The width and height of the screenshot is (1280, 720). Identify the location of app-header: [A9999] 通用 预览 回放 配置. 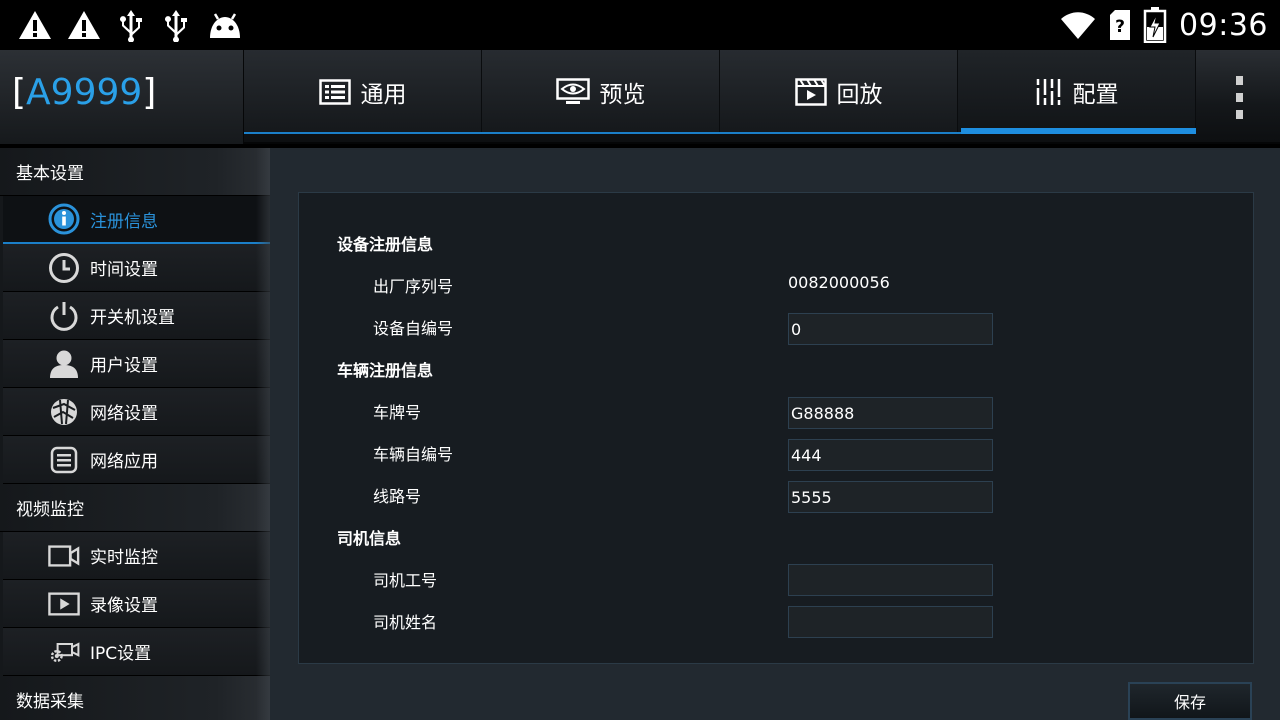
(640, 97).